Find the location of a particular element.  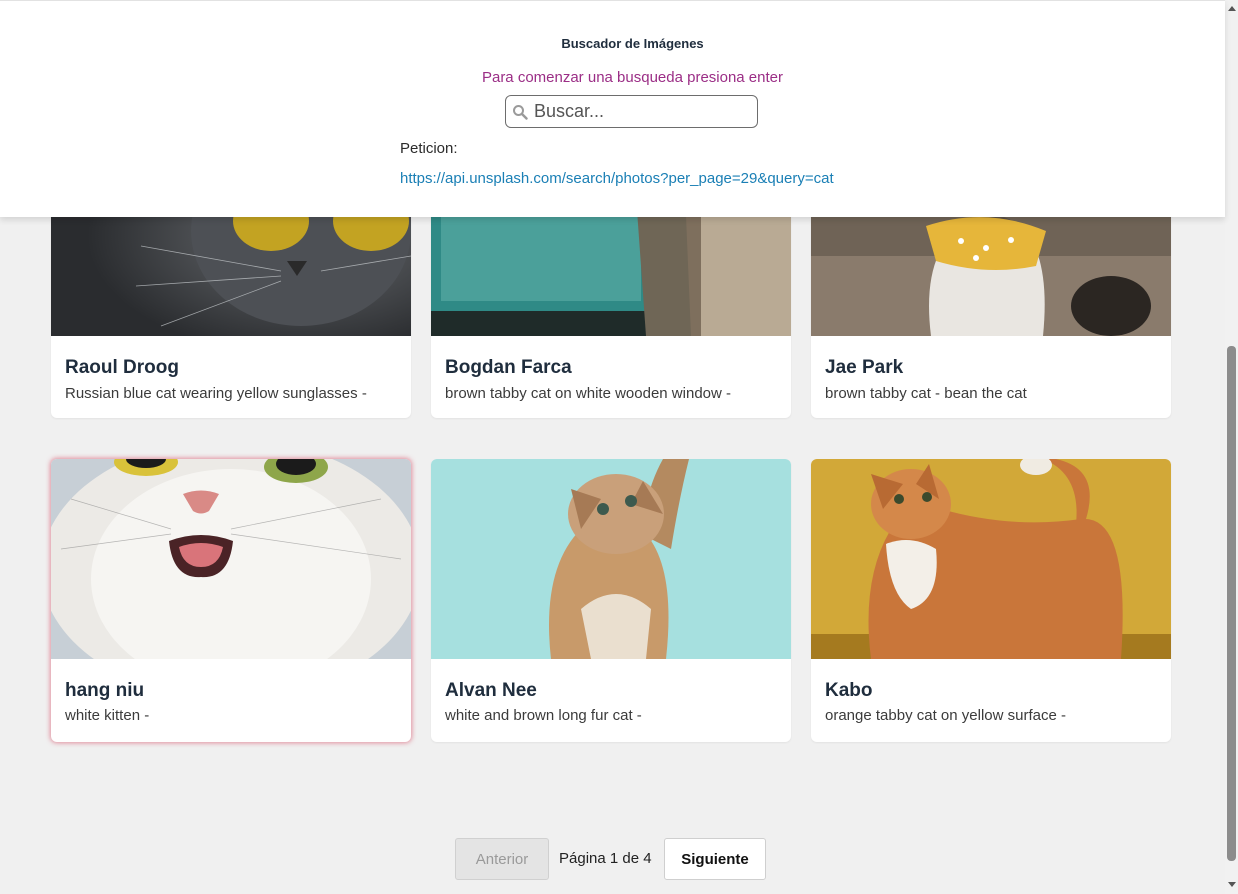

card-author: hang niu is located at coordinates (105, 690).